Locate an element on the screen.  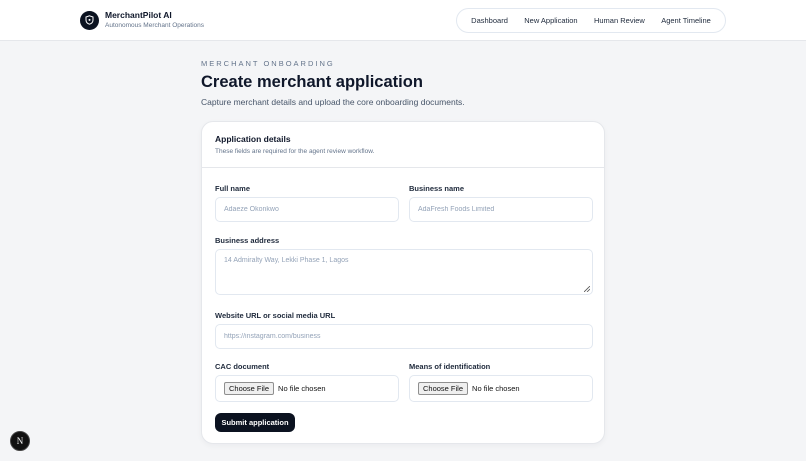
full-name-label: Full name is located at coordinates (233, 188).